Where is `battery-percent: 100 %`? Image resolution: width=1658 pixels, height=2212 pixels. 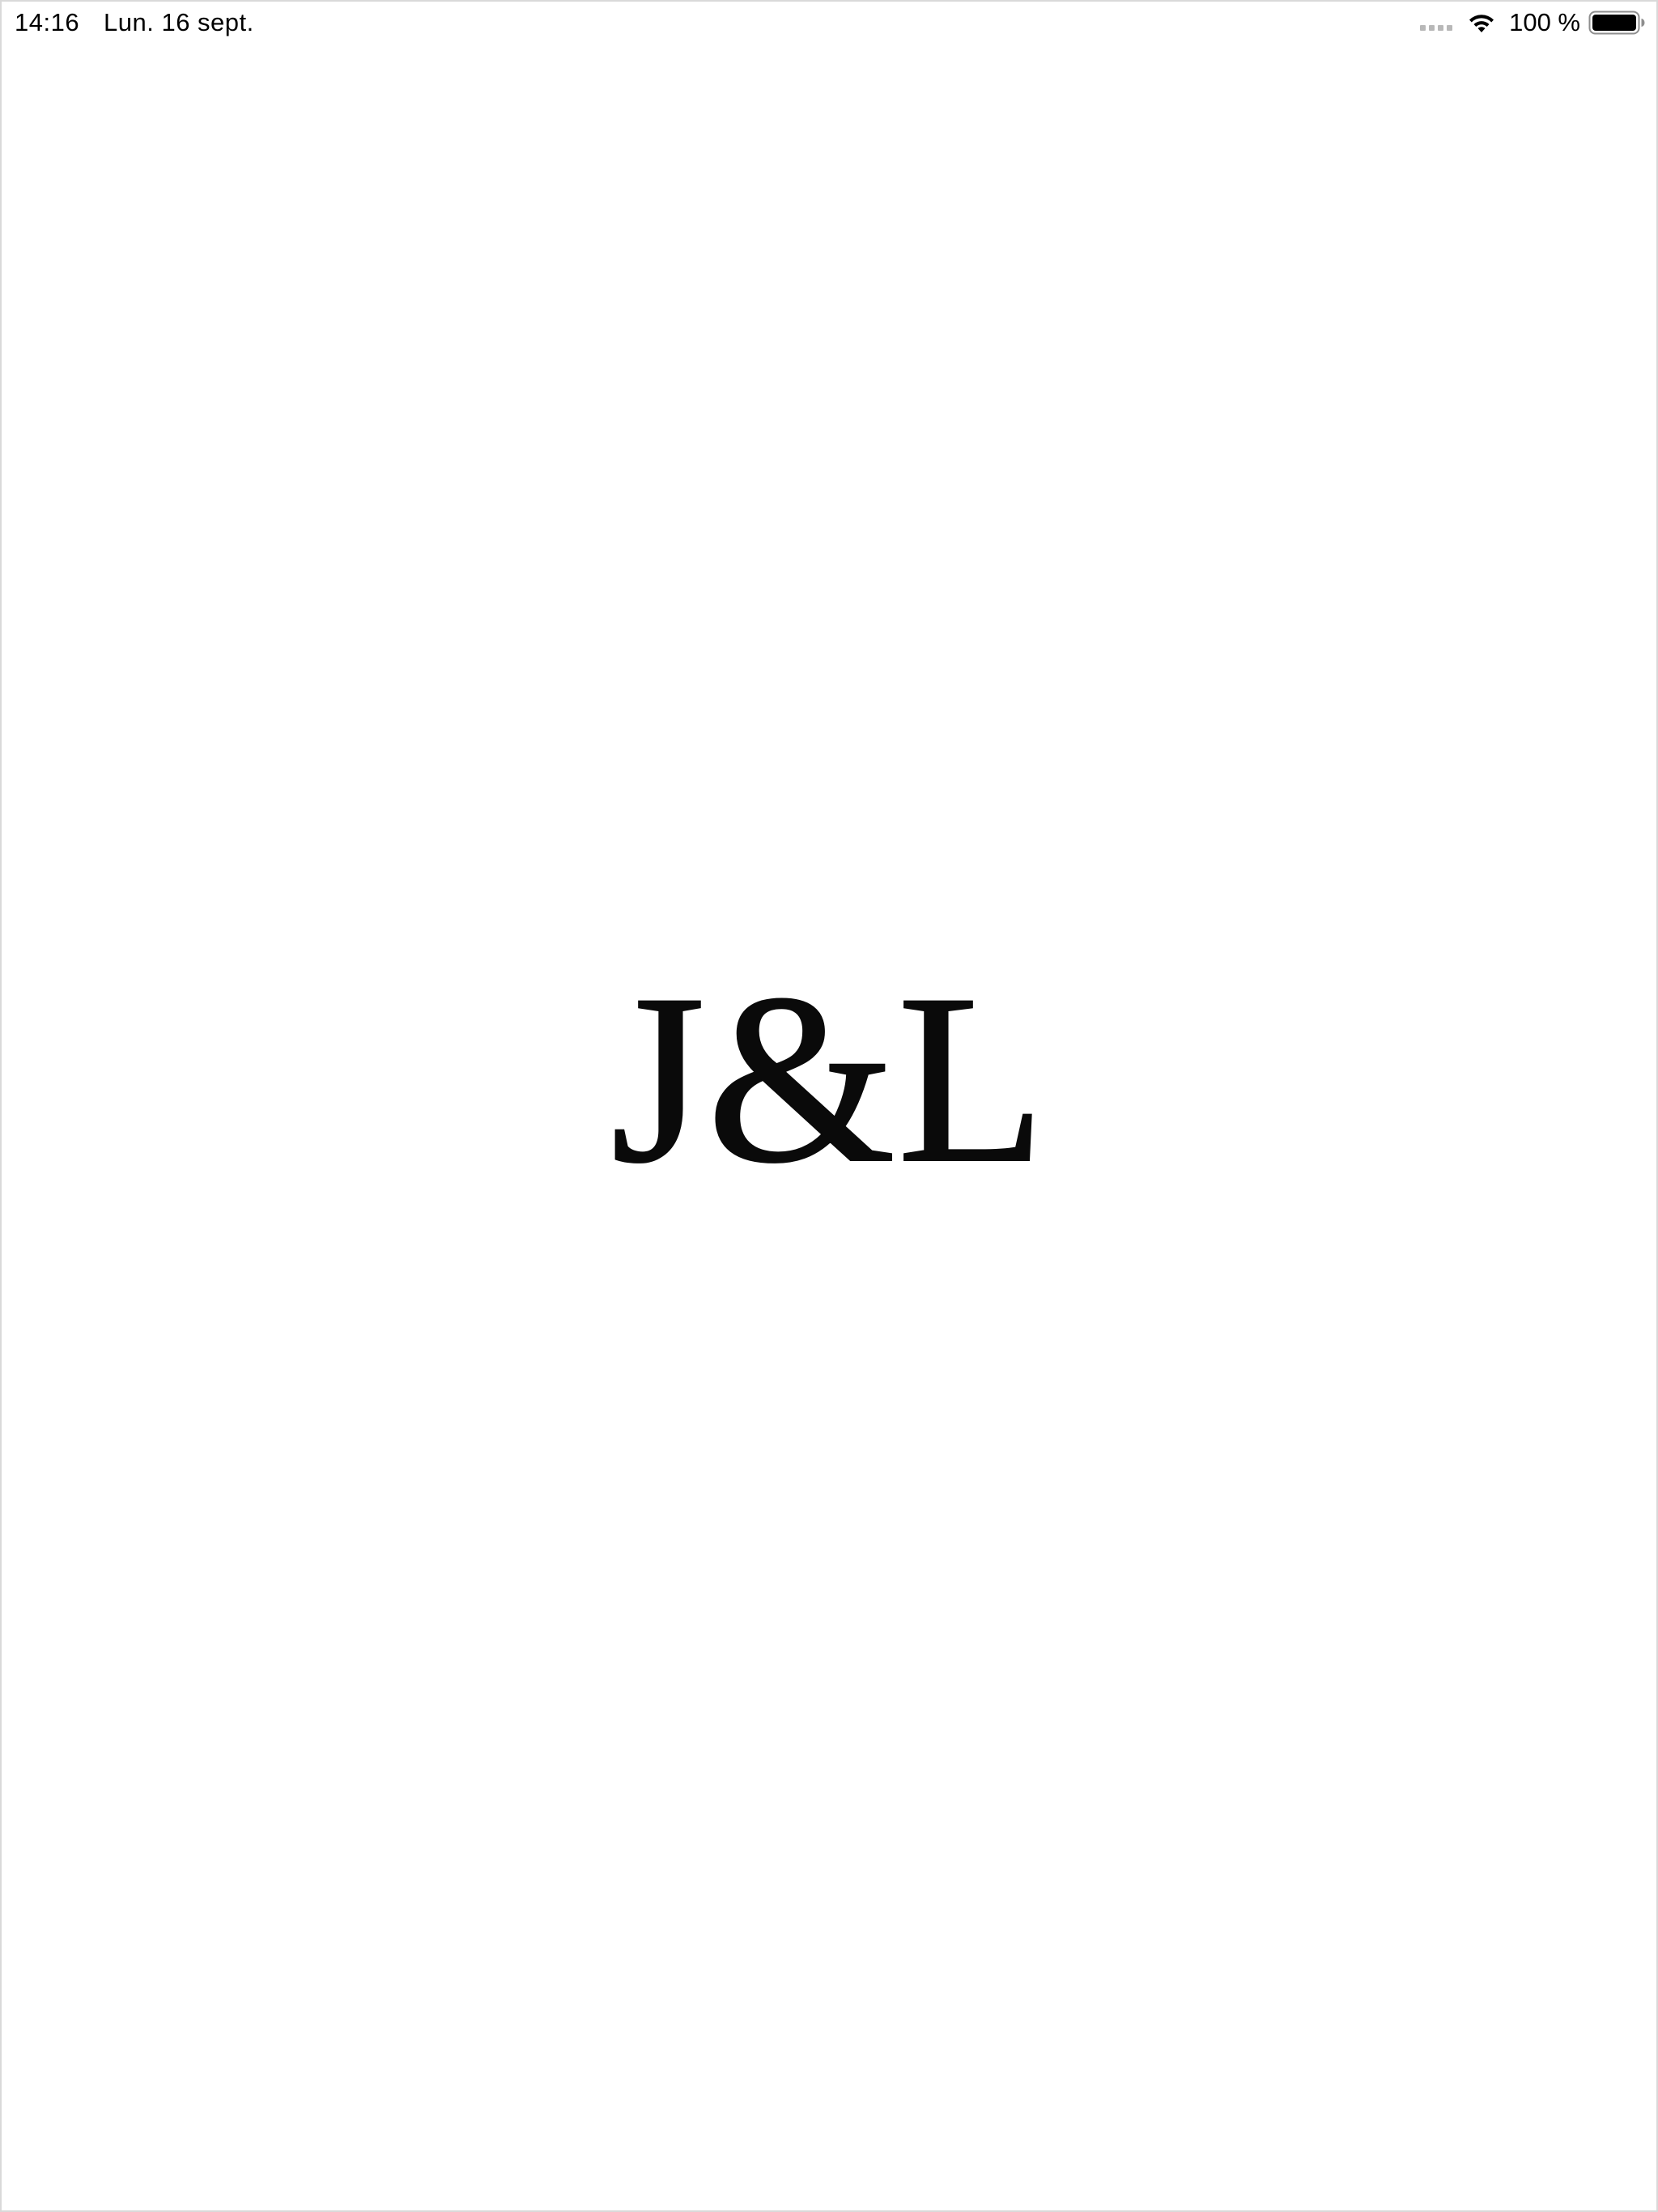 battery-percent: 100 % is located at coordinates (1544, 22).